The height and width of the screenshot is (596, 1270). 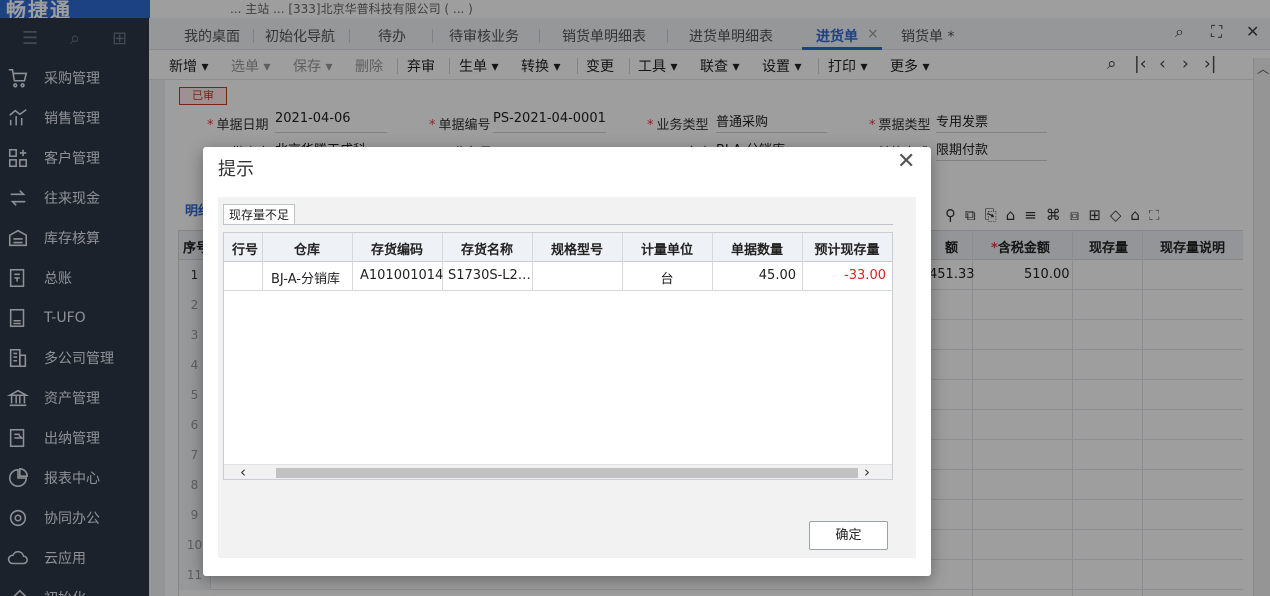 I want to click on col-unit: 计量单位, so click(x=666, y=250).